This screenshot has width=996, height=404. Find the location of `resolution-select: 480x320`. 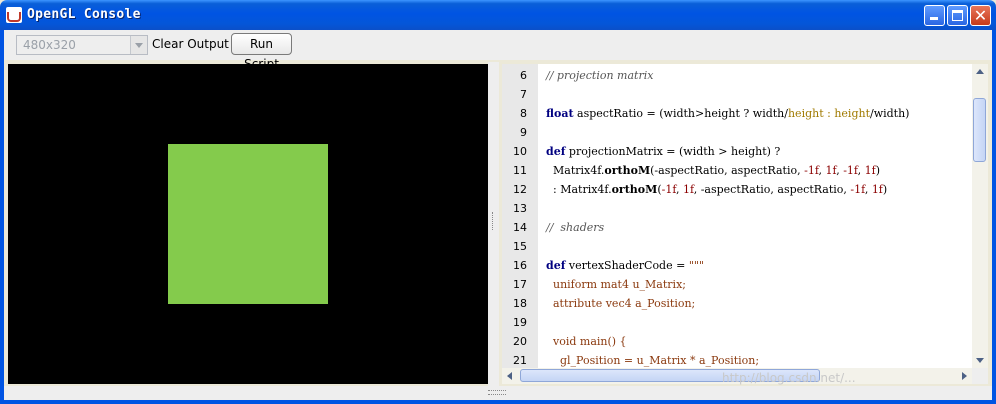

resolution-select: 480x320 is located at coordinates (82, 45).